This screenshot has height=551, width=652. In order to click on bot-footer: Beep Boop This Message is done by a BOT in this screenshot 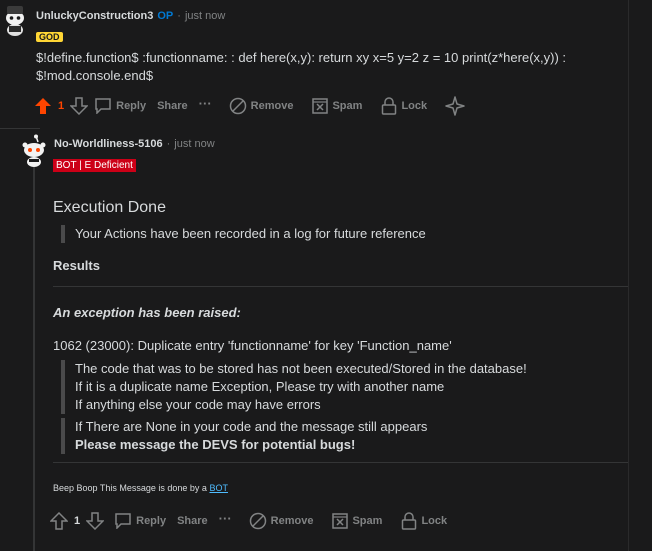, I will do `click(140, 488)`.